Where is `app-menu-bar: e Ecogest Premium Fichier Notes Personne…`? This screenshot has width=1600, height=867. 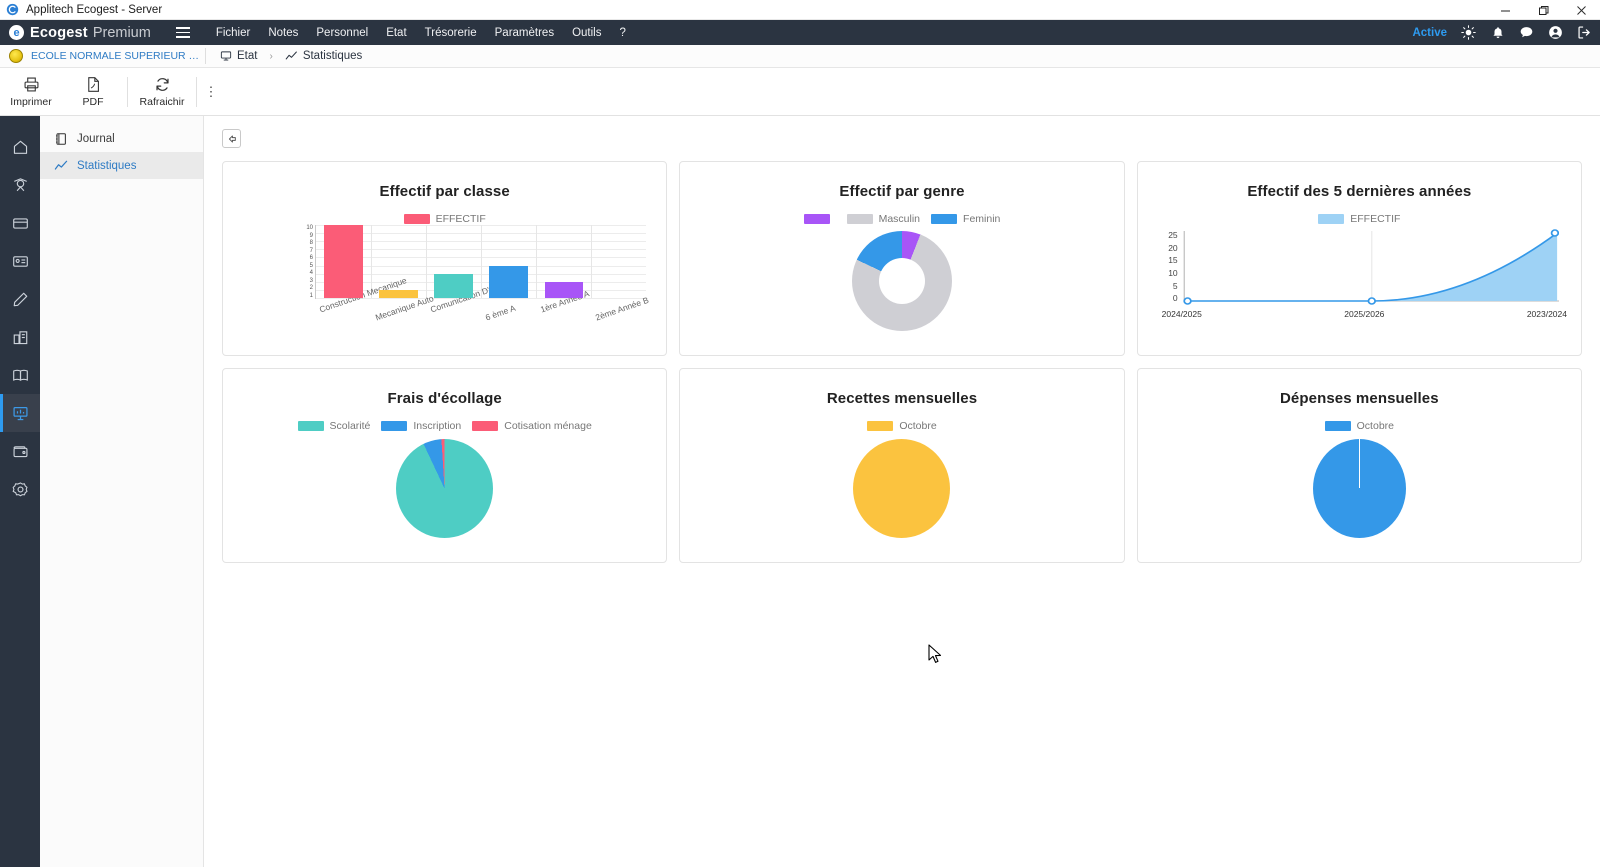
app-menu-bar: e Ecogest Premium Fichier Notes Personne… is located at coordinates (800, 32).